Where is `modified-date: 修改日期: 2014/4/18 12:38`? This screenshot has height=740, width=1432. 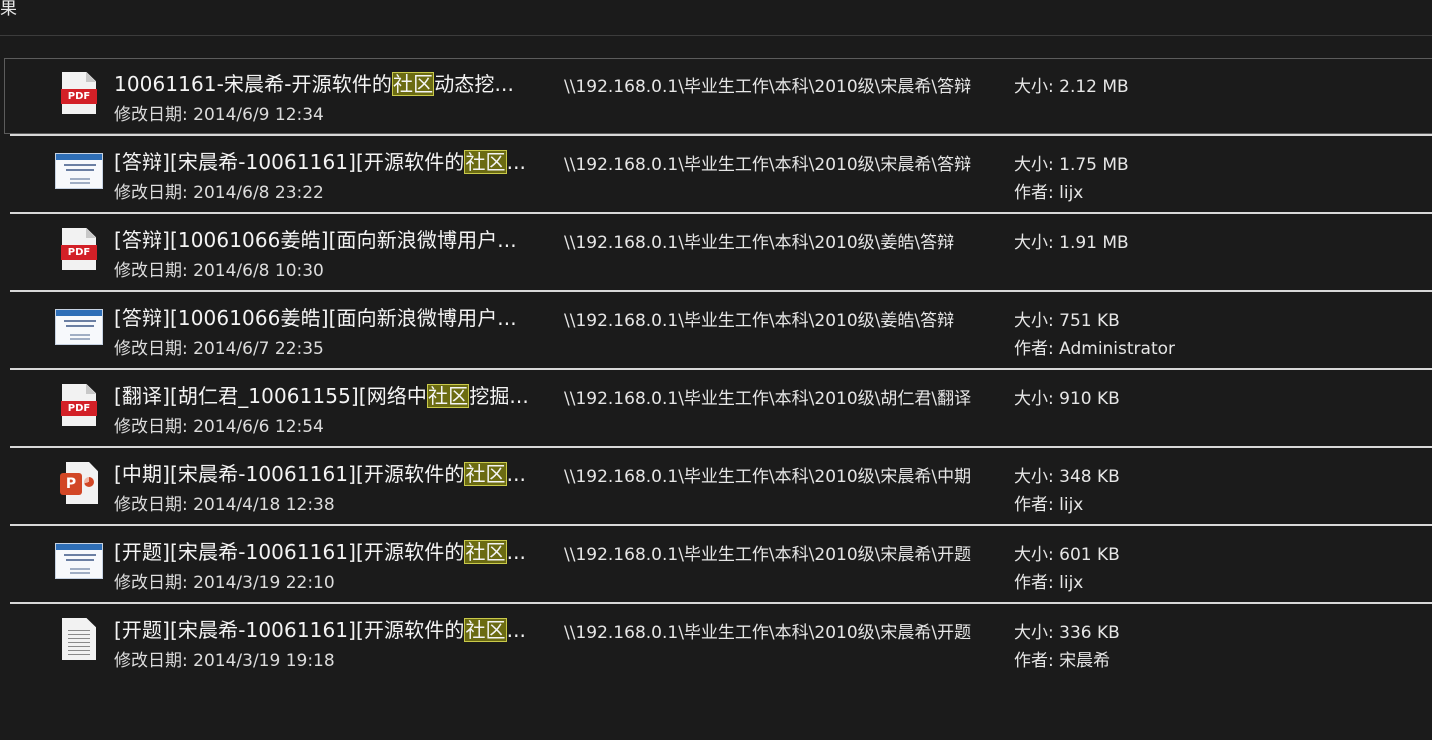
modified-date: 修改日期: 2014/4/18 12:38 is located at coordinates (224, 505).